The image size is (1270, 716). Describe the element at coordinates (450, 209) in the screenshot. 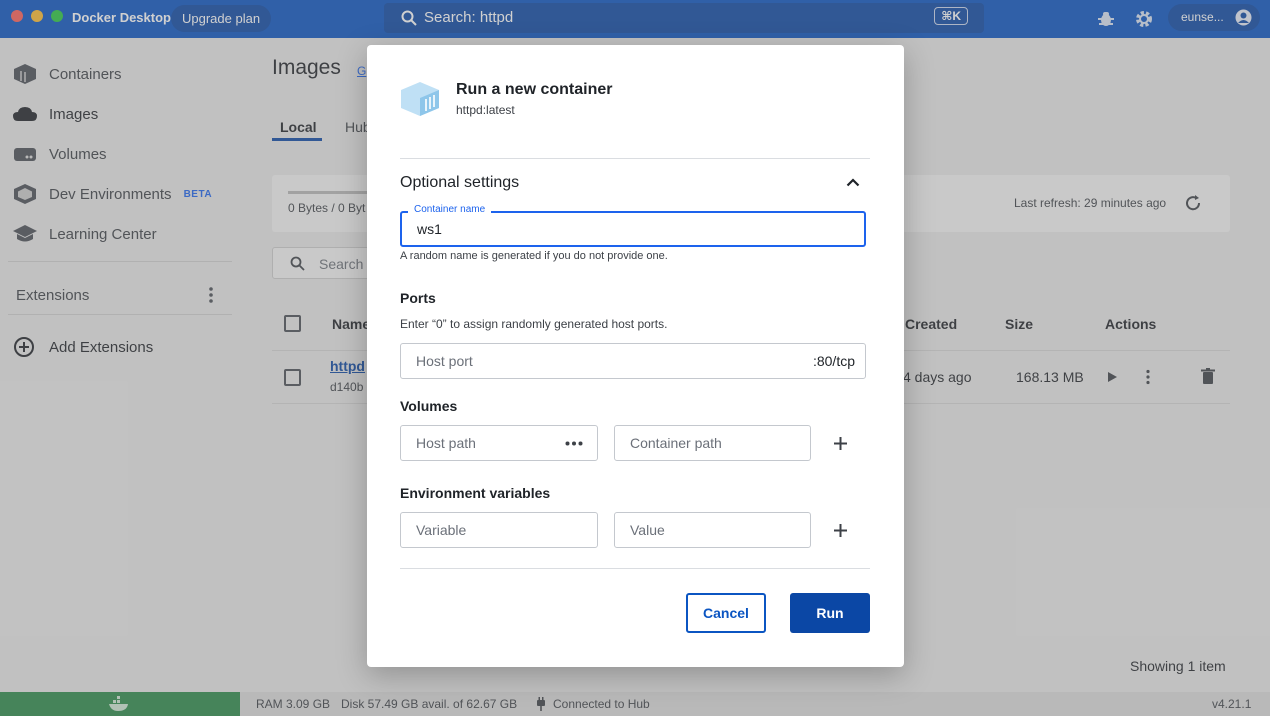

I see `container-name-label: Container name` at that location.